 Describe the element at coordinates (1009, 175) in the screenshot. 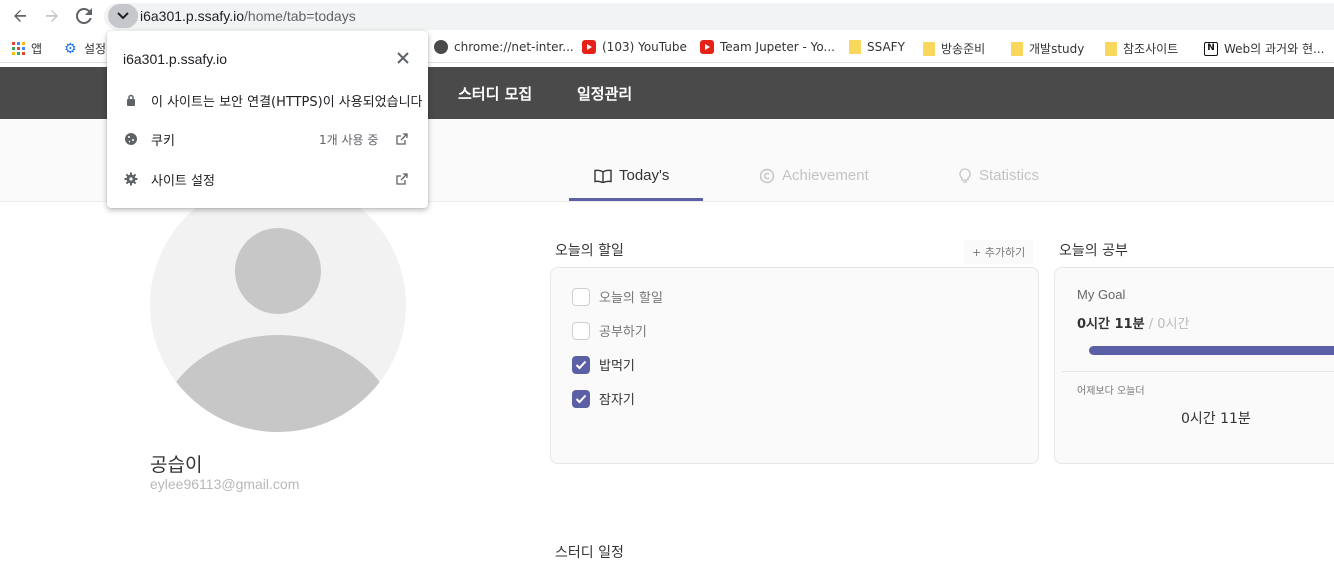

I see `tab-label: Statistics` at that location.